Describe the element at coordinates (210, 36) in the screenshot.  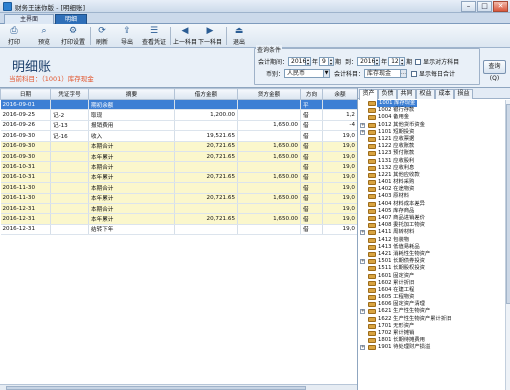
I see `next-subject-button: ▶ 下一科目` at that location.